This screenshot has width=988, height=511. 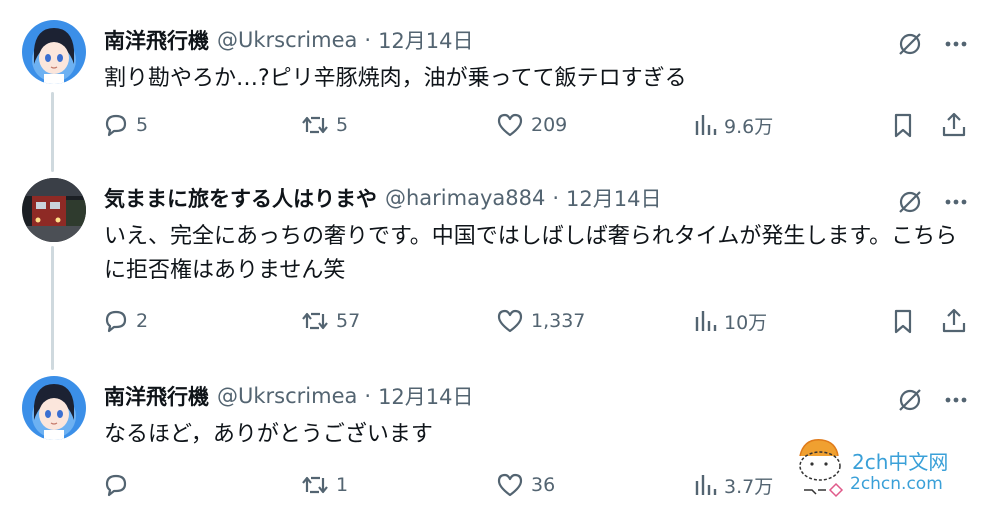 What do you see at coordinates (746, 322) in the screenshot?
I see `views-count: 10万` at bounding box center [746, 322].